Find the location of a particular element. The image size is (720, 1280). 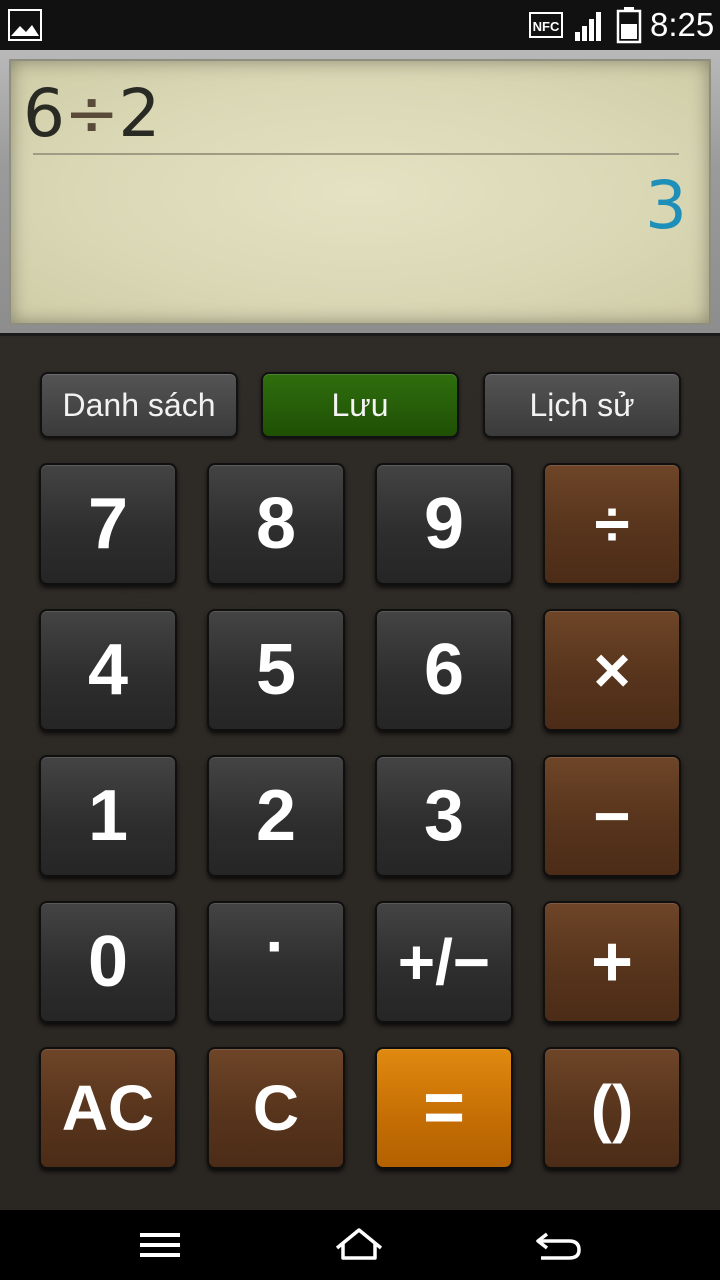

history-button: Lịch sử is located at coordinates (582, 405).